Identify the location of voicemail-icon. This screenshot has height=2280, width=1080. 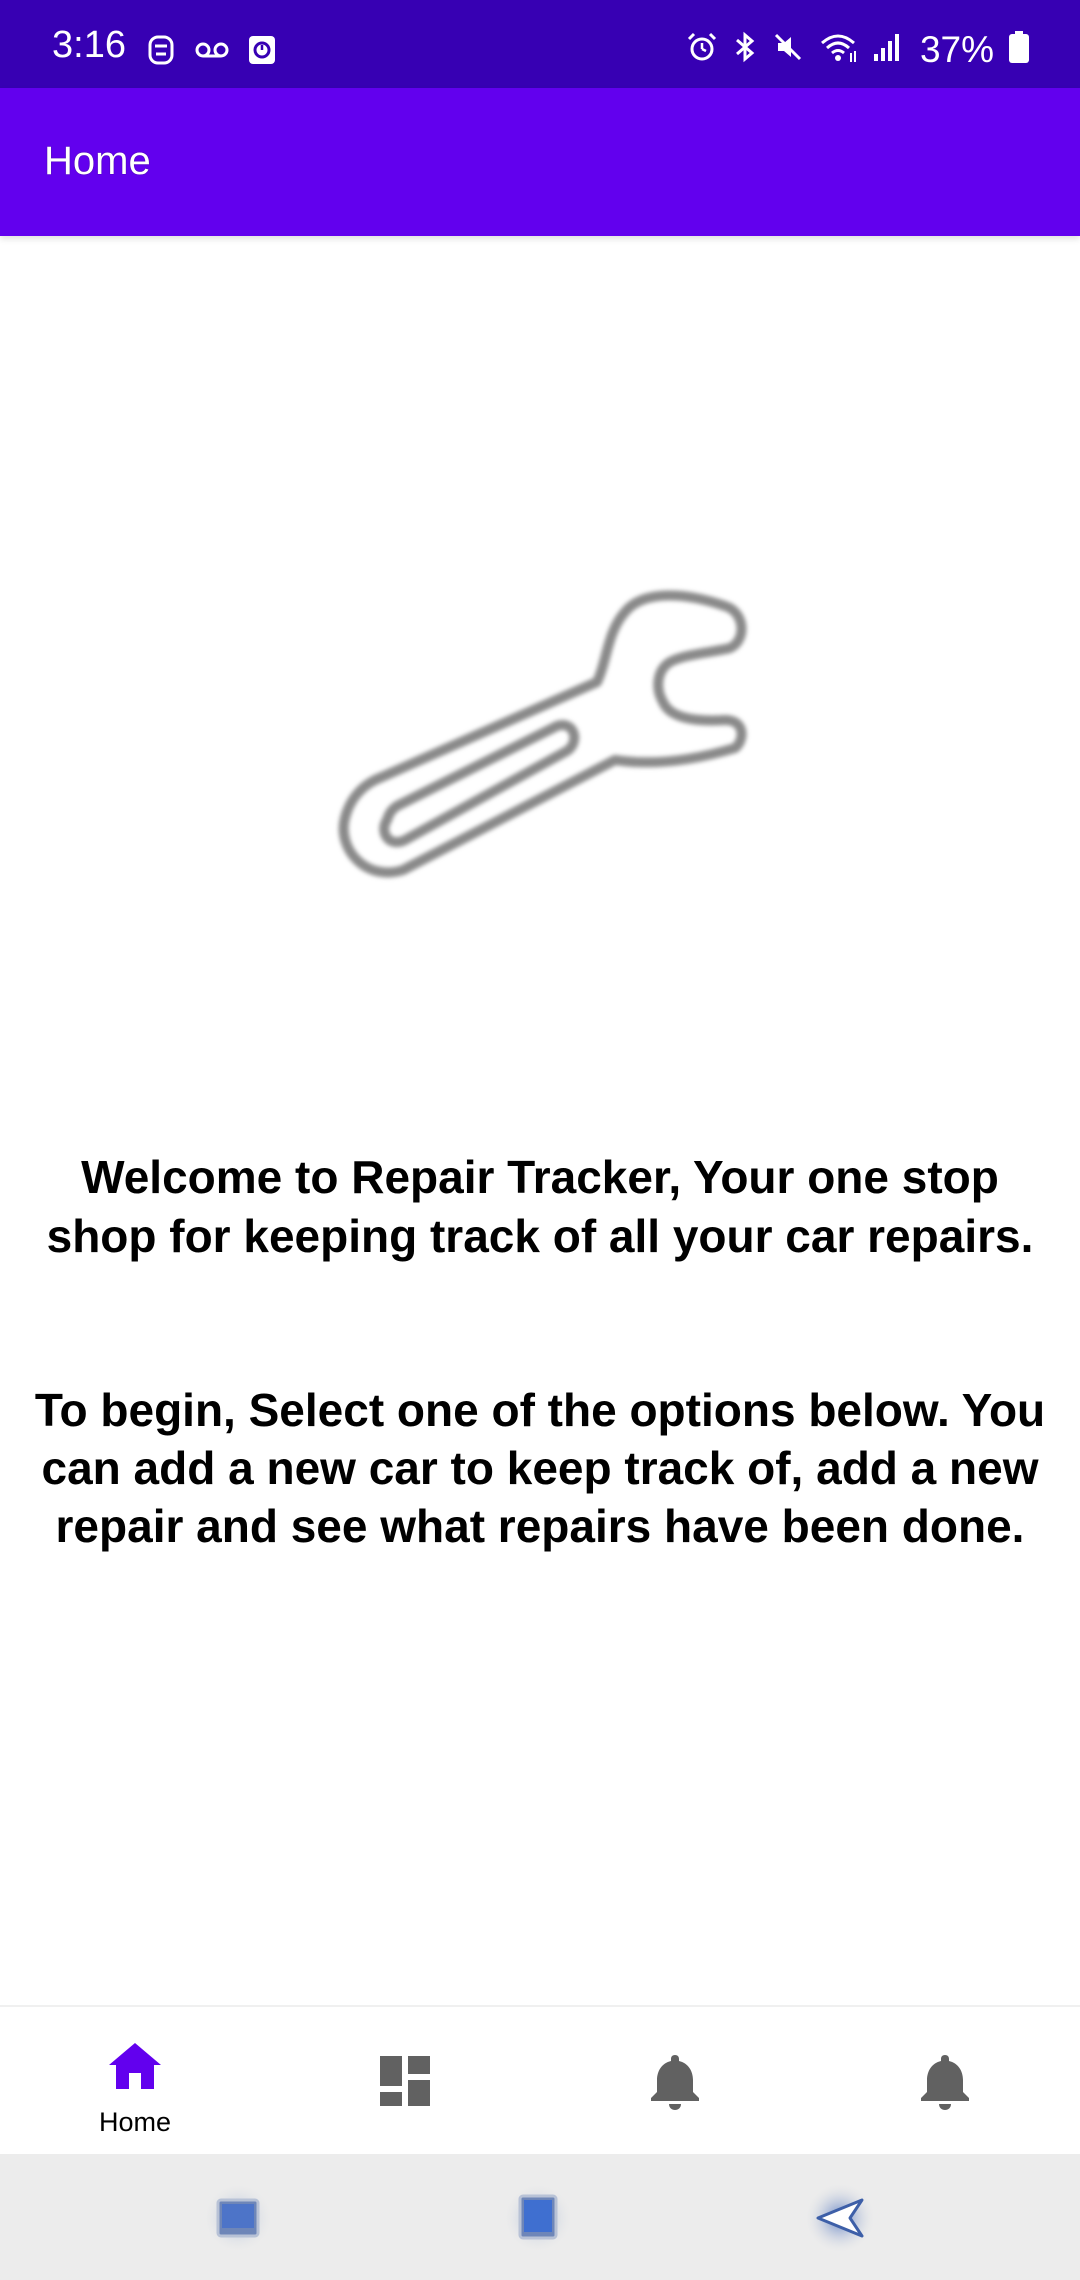
(212, 52).